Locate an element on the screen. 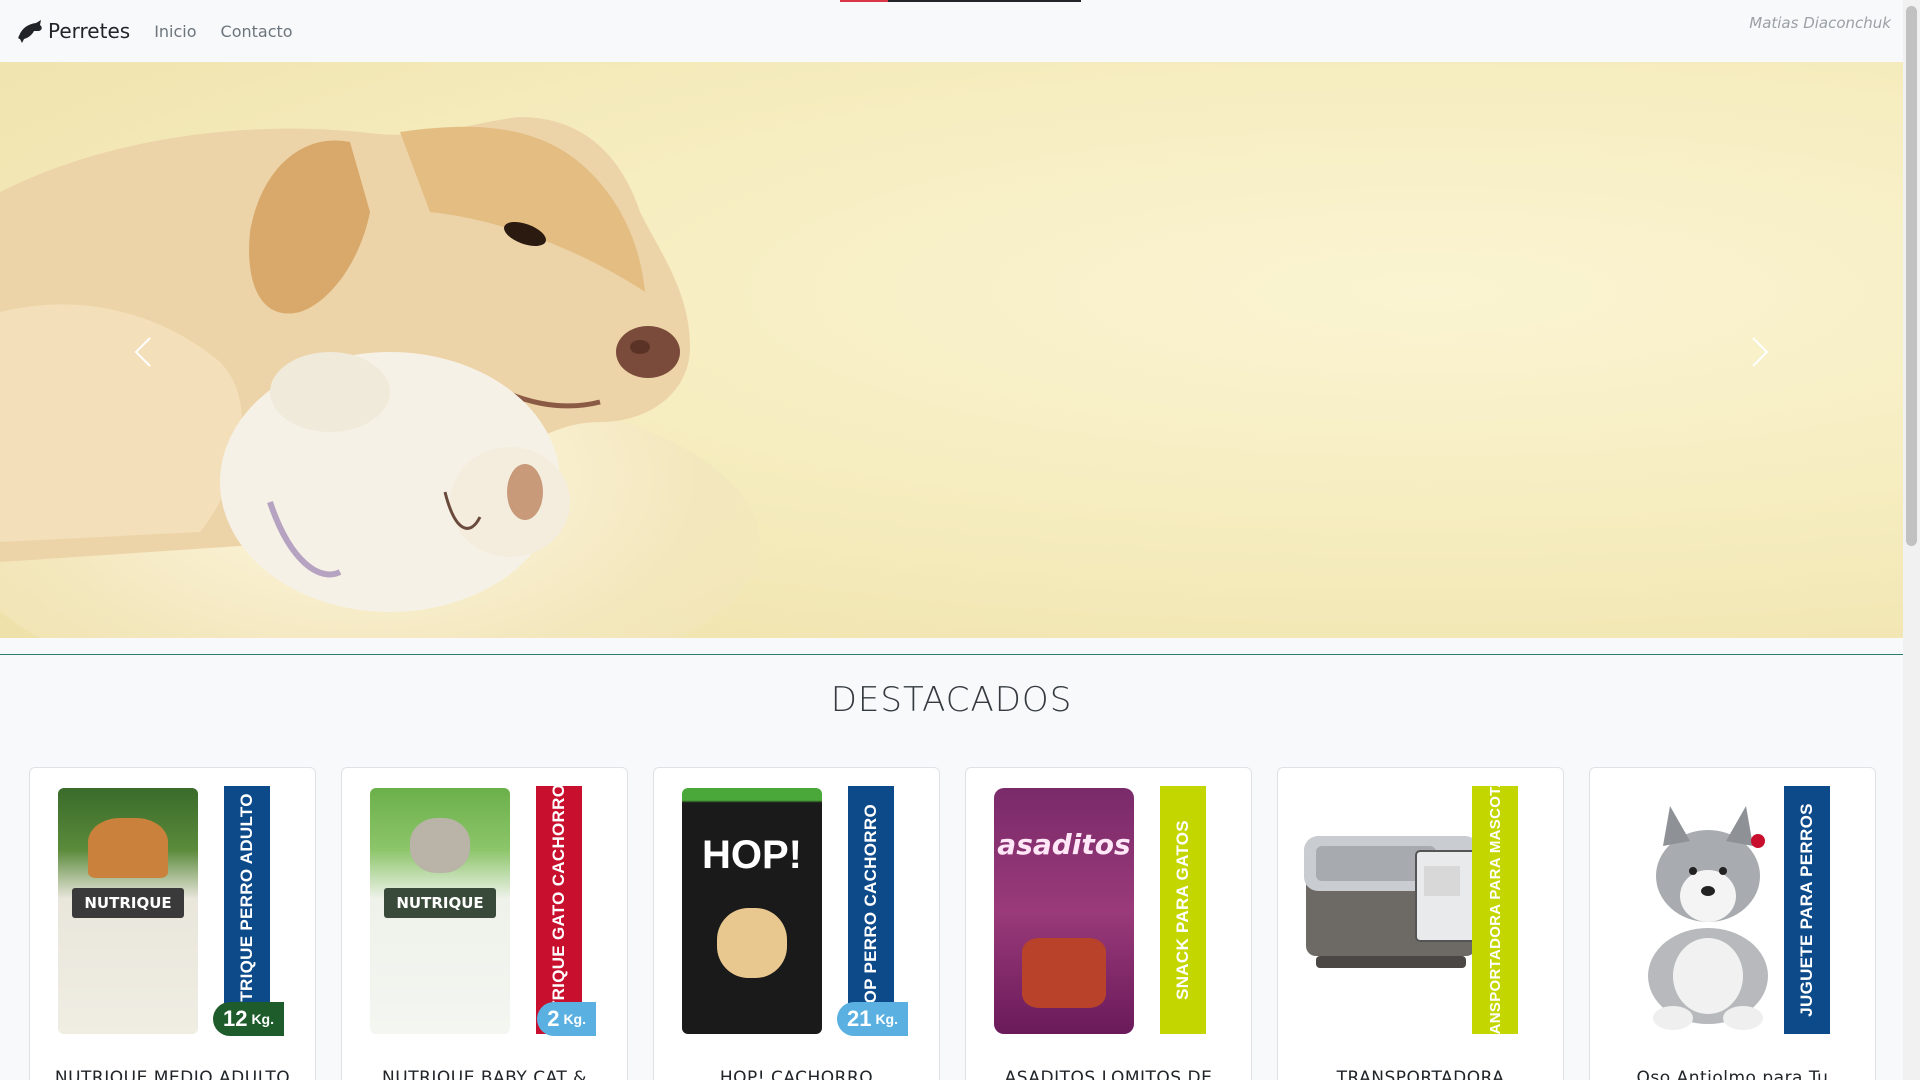  product-image: JUGUETE PARA PERROS is located at coordinates (1733, 911).